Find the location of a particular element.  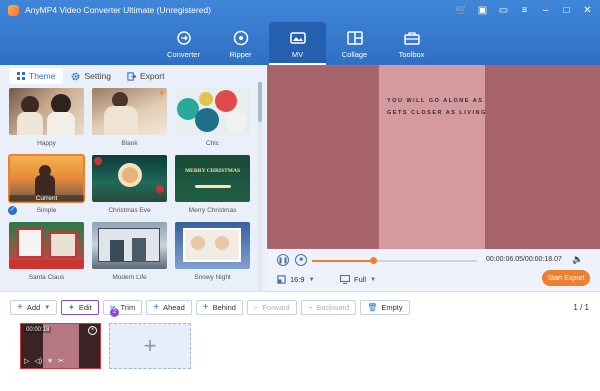

aspect-ratio-select: 16:9 ▼ is located at coordinates (296, 279).